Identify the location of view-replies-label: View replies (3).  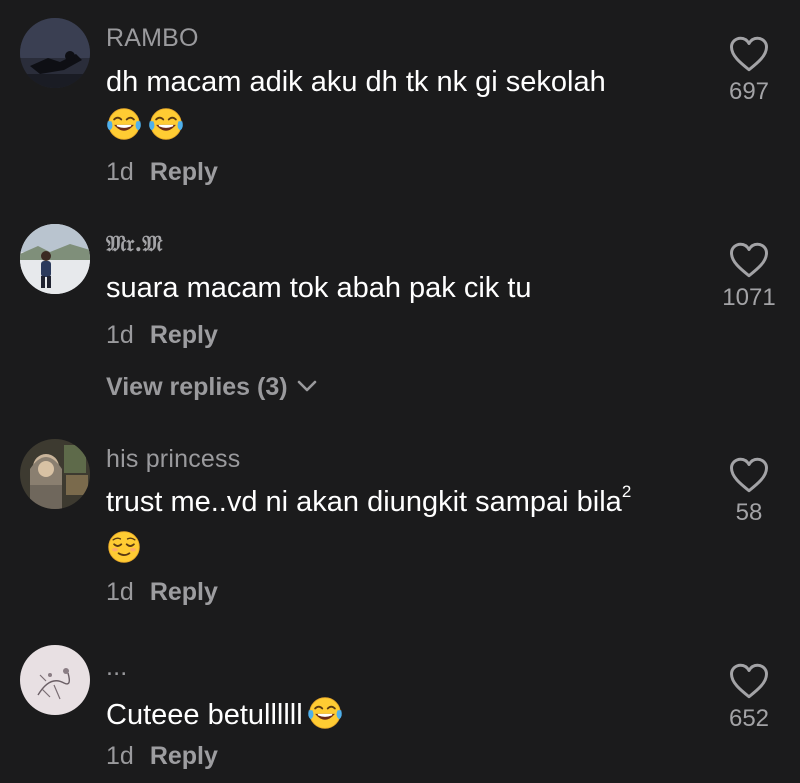
(197, 387).